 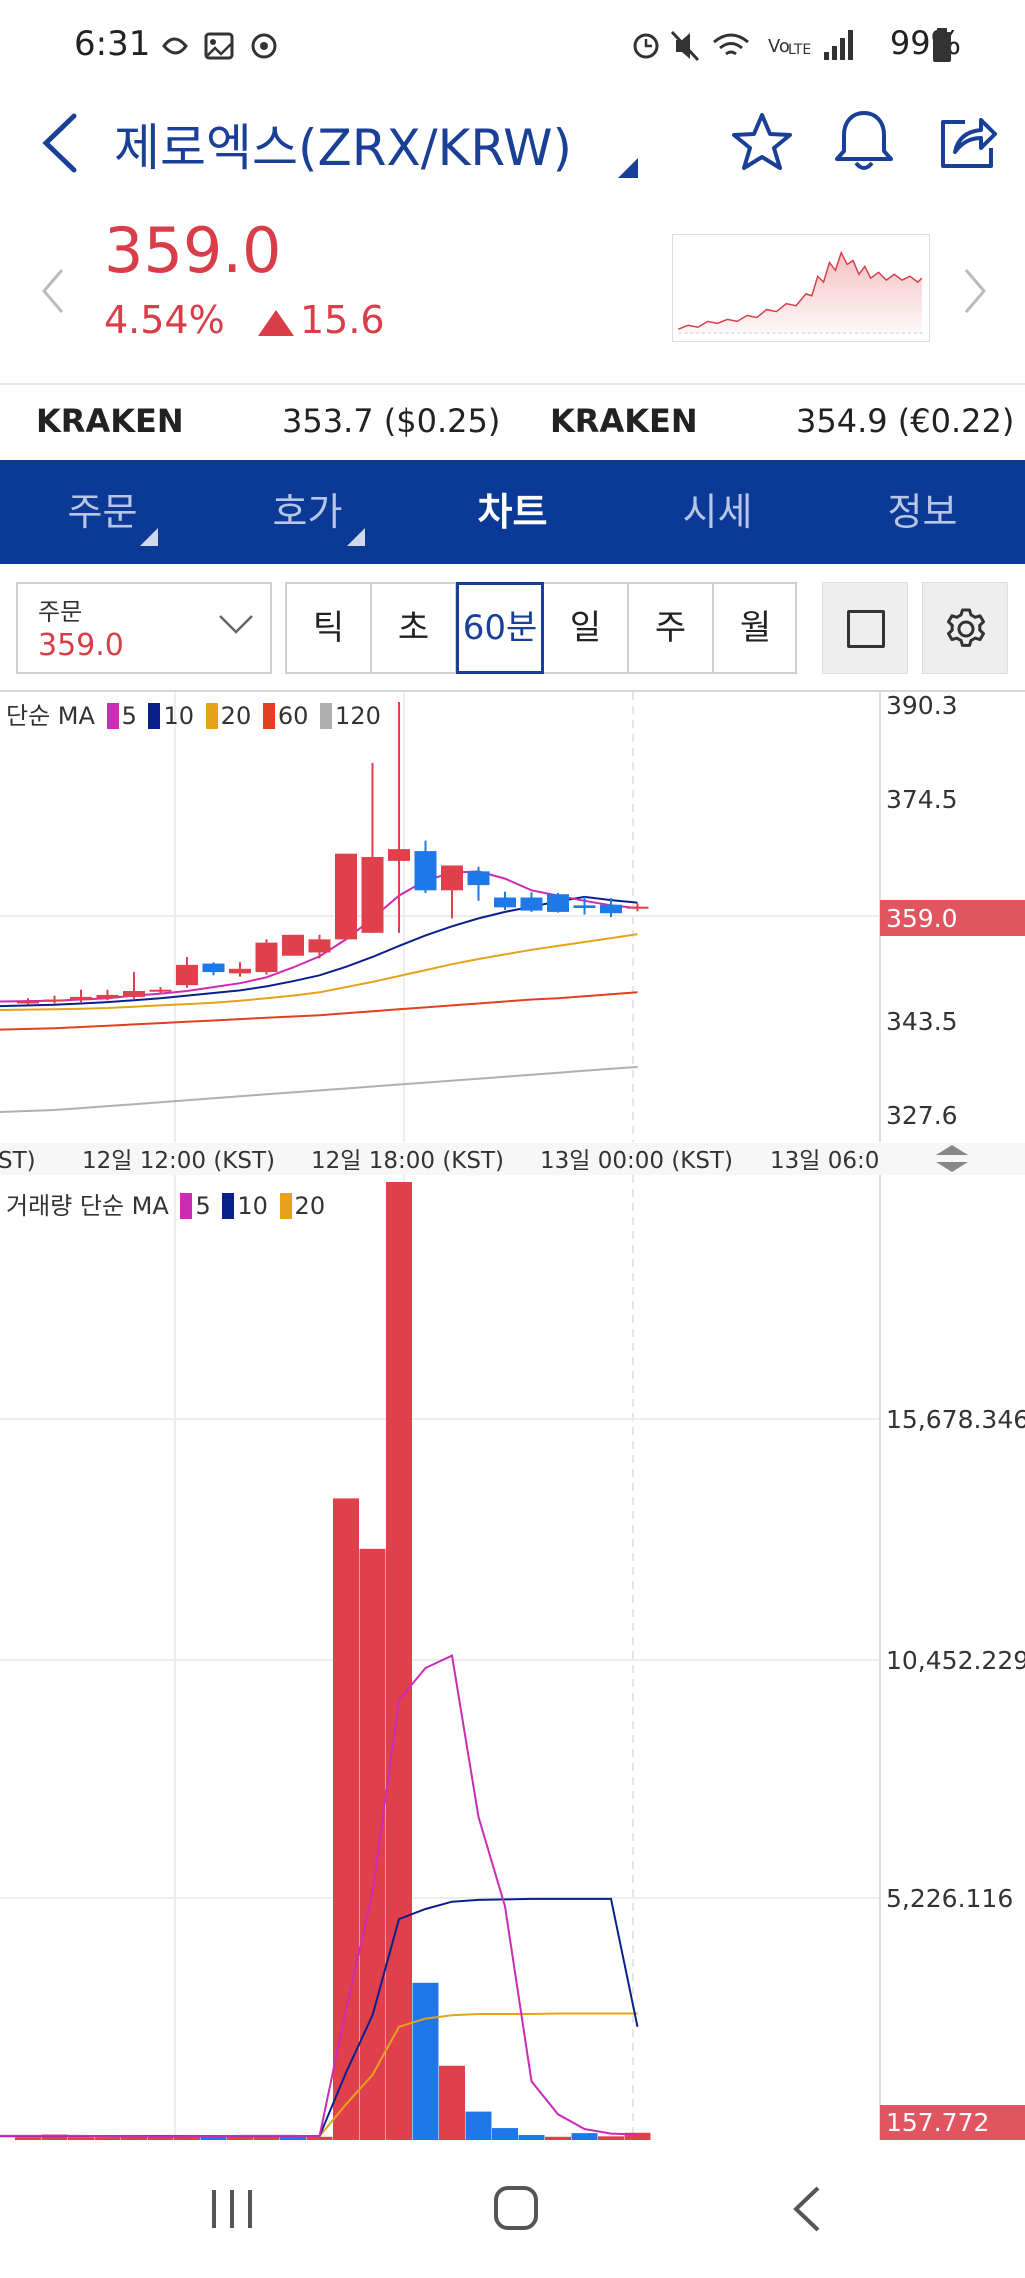 I want to click on exchange-price: 354.9 (€0.22), so click(x=905, y=421).